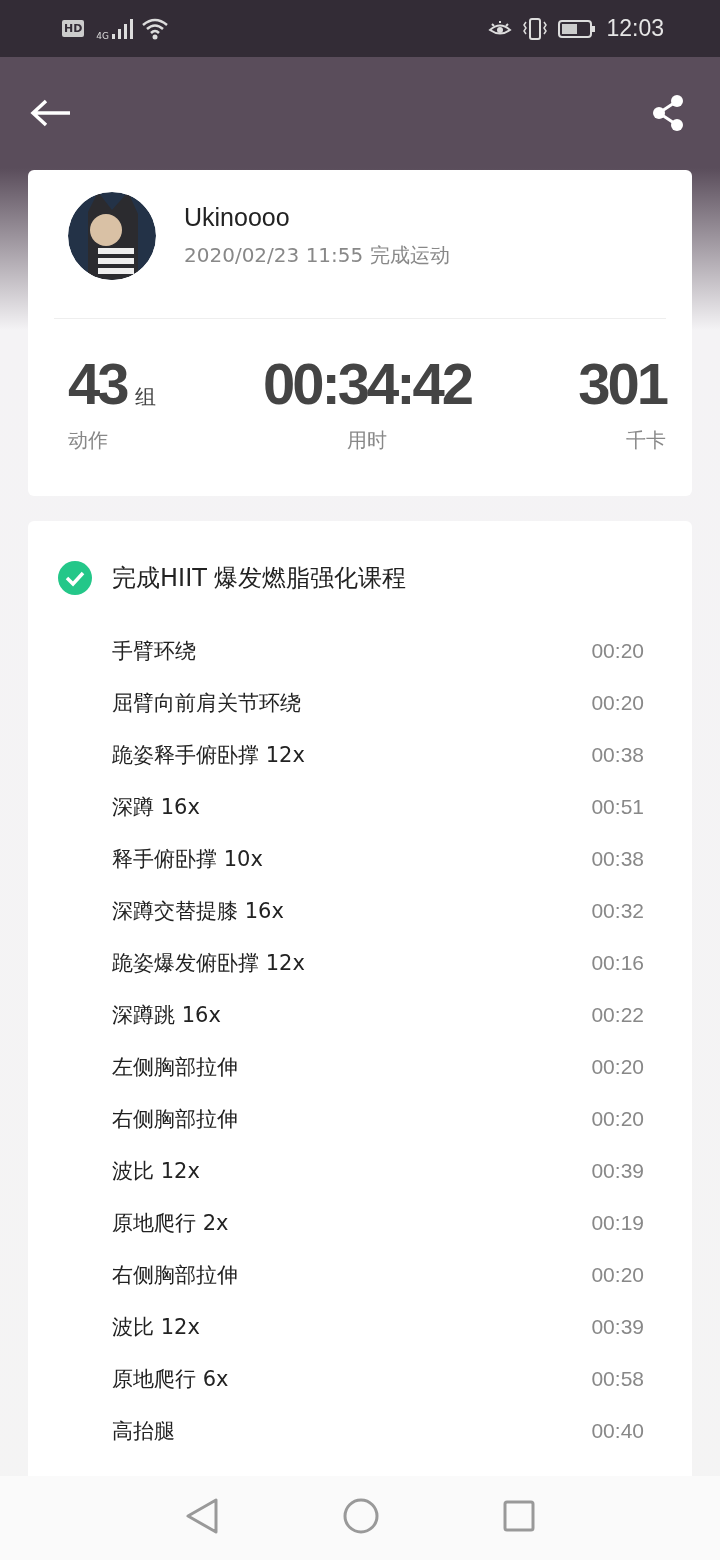 This screenshot has height=1560, width=720. What do you see at coordinates (367, 440) in the screenshot?
I see `stat-label: 用时` at bounding box center [367, 440].